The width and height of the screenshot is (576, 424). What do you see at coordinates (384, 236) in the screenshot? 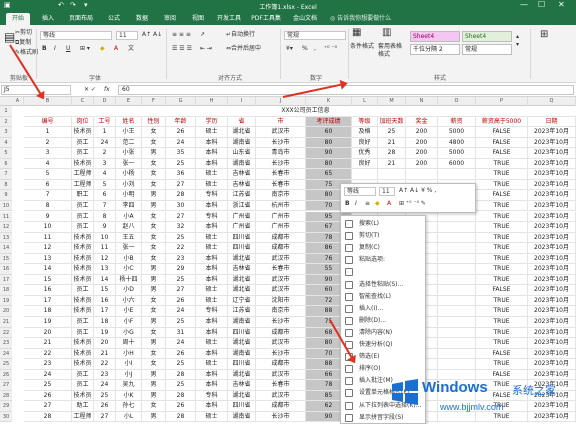
I see `context-menu-item: 剪切(T)` at bounding box center [384, 236].